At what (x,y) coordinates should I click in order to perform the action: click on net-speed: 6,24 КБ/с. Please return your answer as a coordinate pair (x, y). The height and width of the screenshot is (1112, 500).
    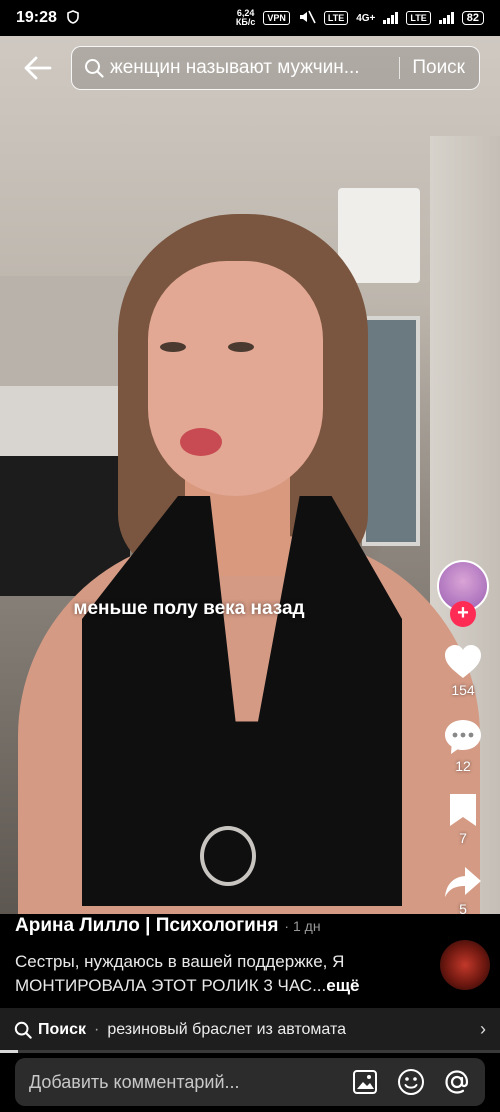
    Looking at the image, I should click on (245, 18).